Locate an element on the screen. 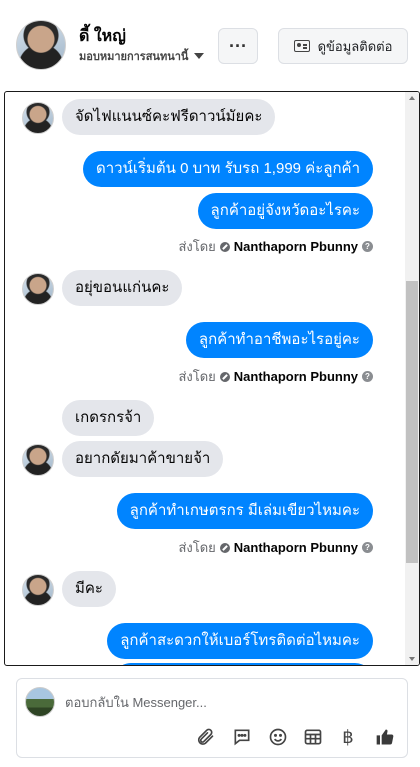 The width and height of the screenshot is (420, 767). like-icon is located at coordinates (385, 737).